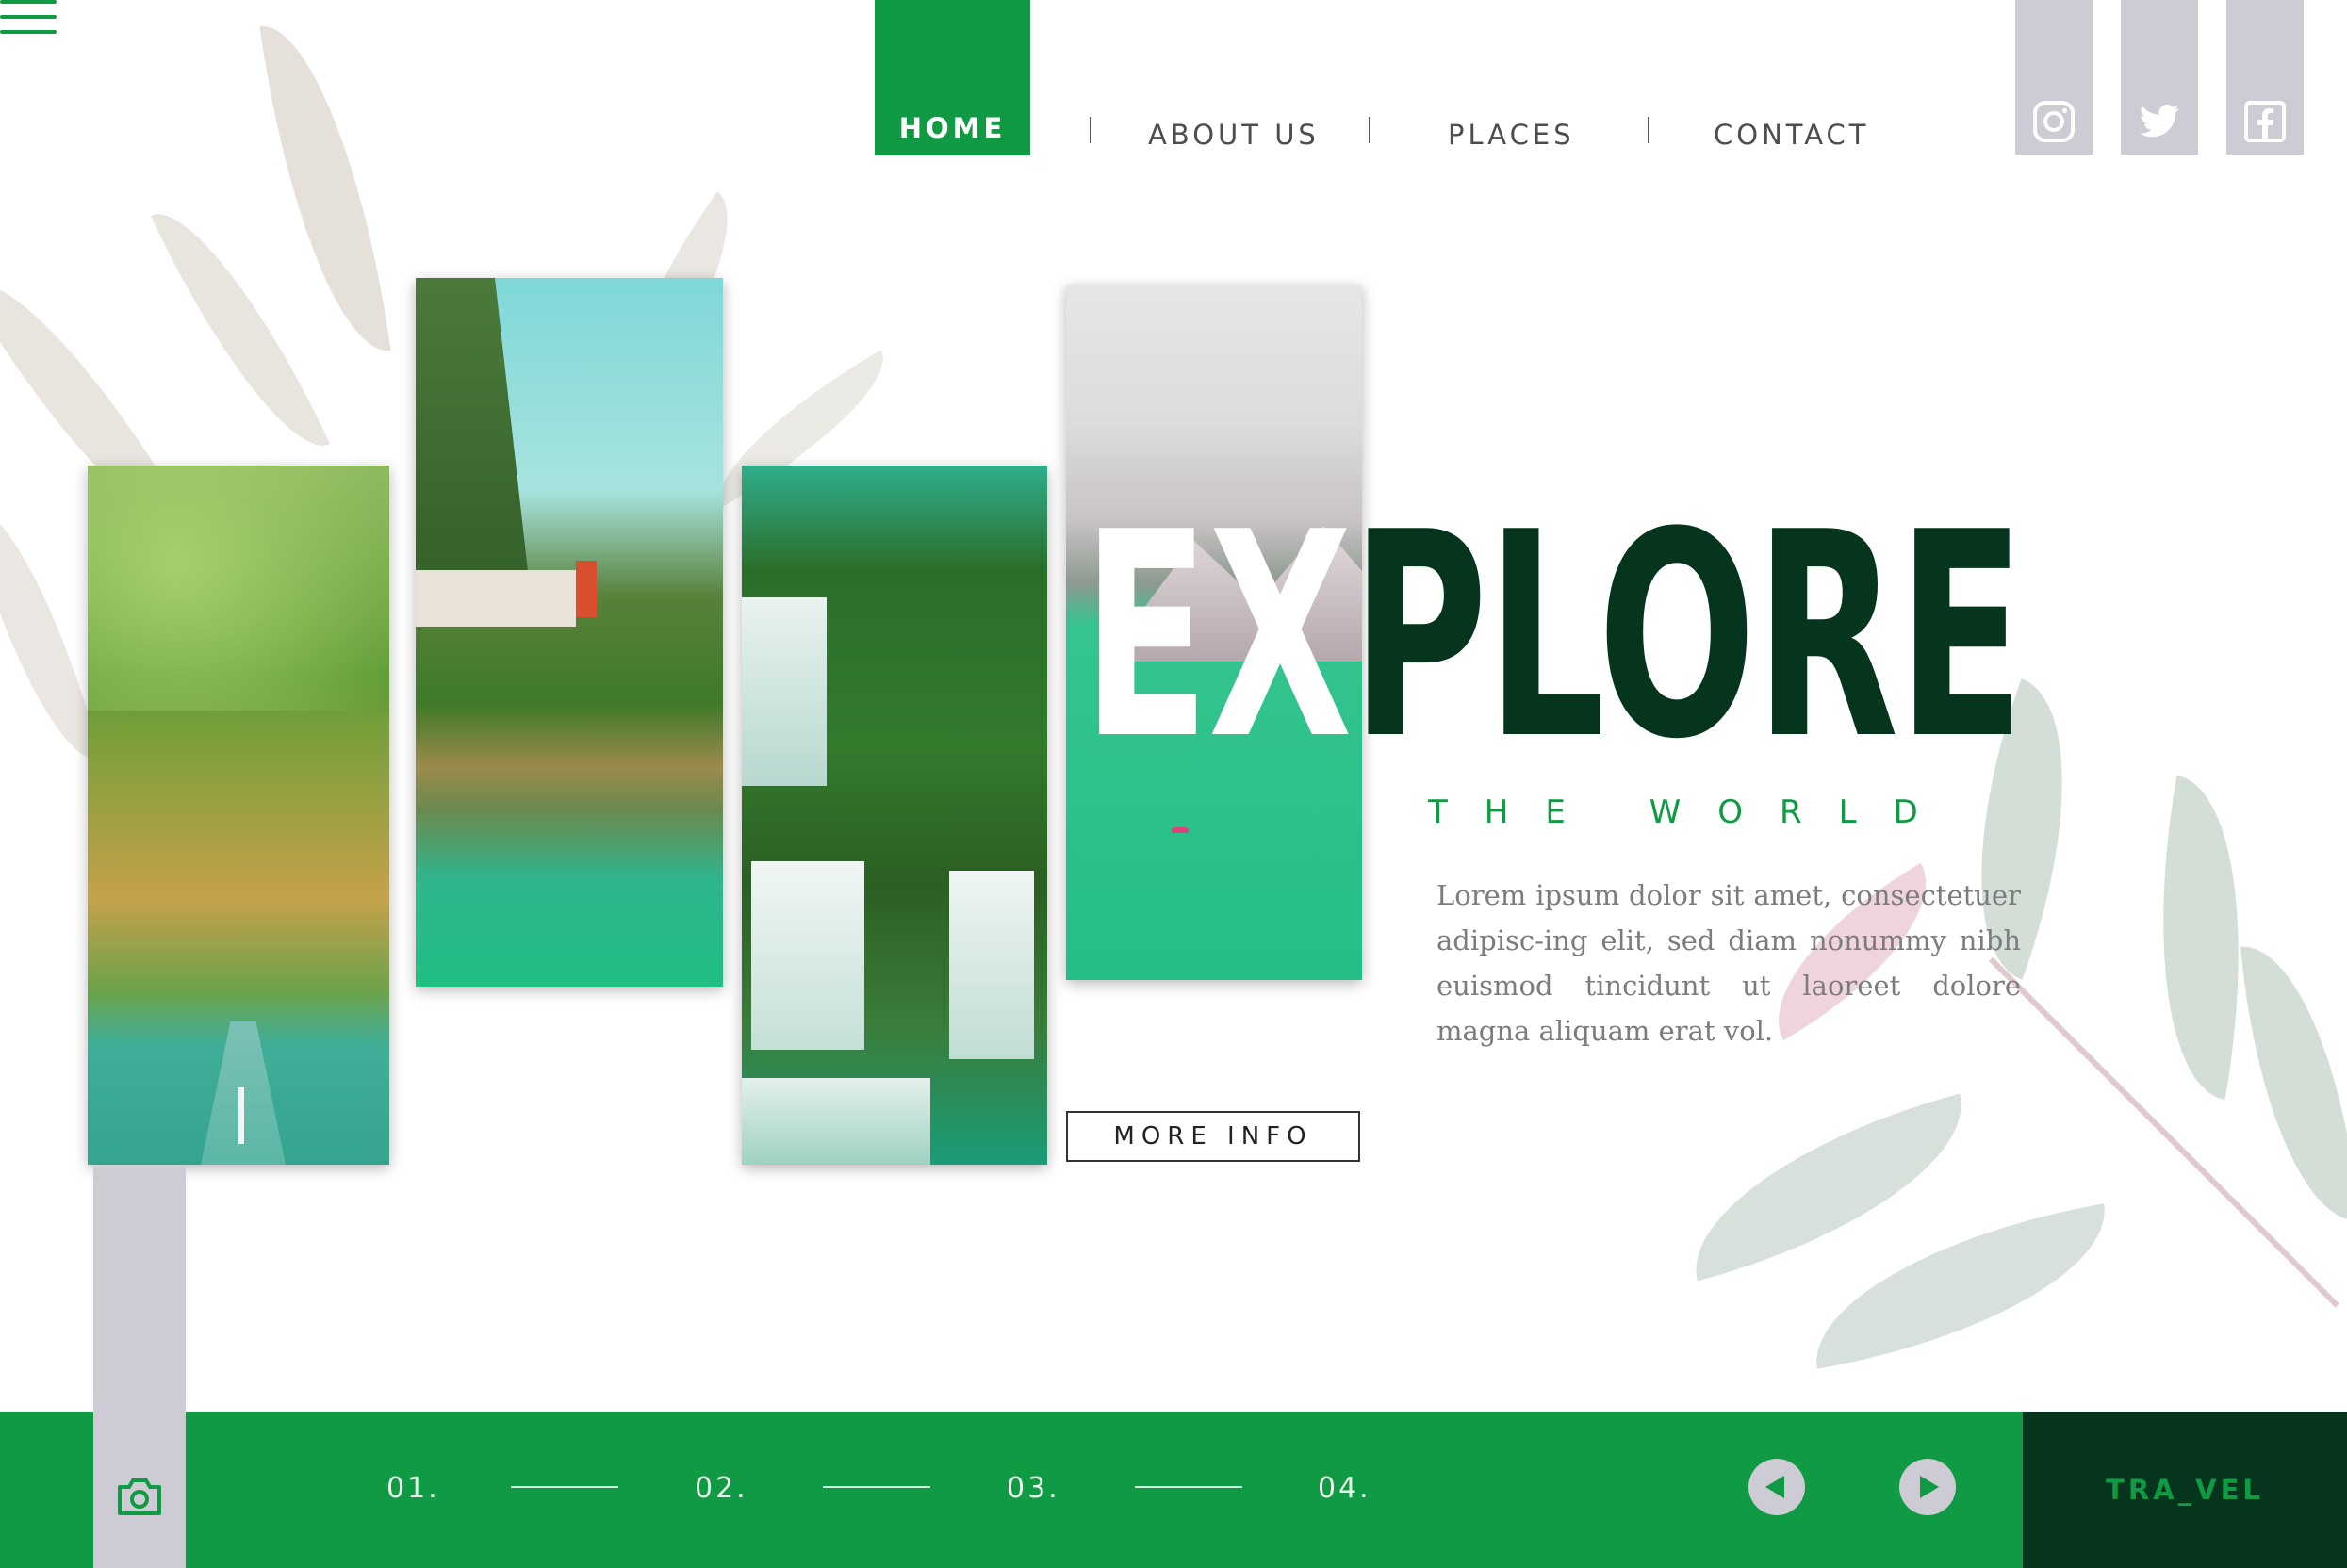 Image resolution: width=2347 pixels, height=1568 pixels. Describe the element at coordinates (953, 77) in the screenshot. I see `nav-home: HOME` at that location.